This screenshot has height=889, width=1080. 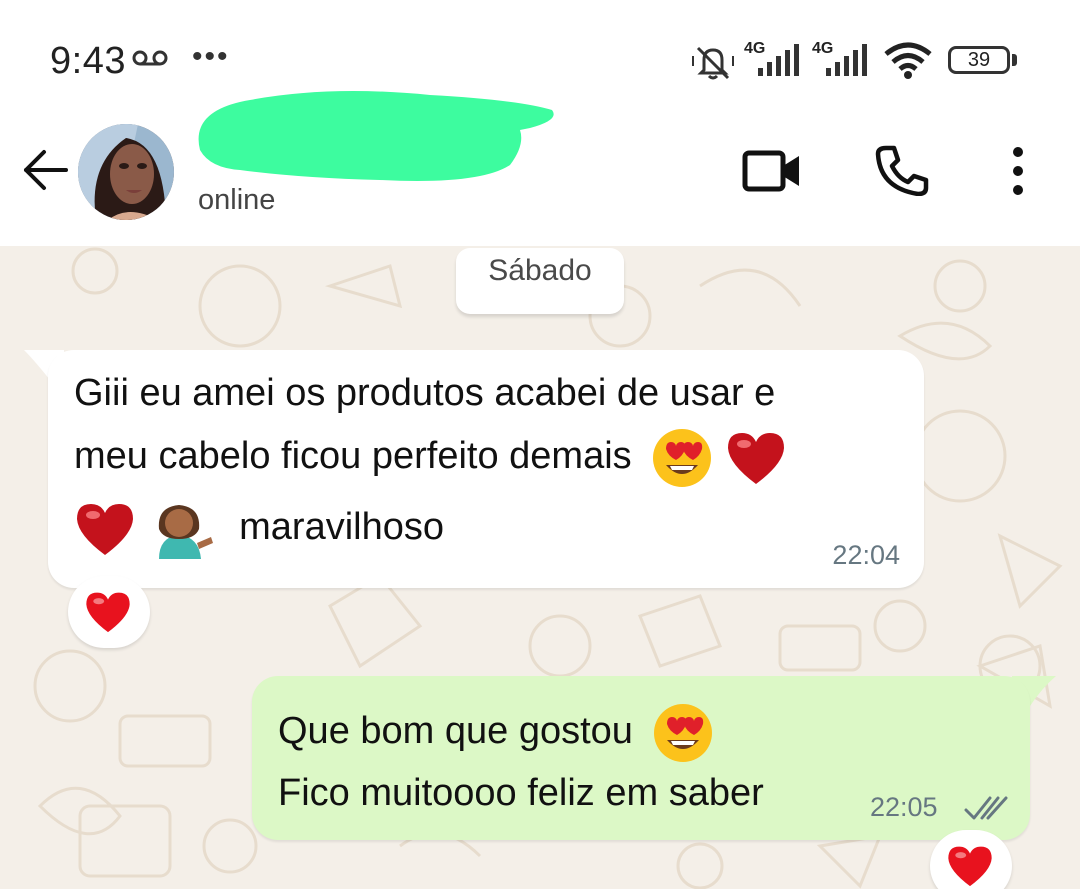 What do you see at coordinates (540, 281) in the screenshot?
I see `date-chip: Sábado` at bounding box center [540, 281].